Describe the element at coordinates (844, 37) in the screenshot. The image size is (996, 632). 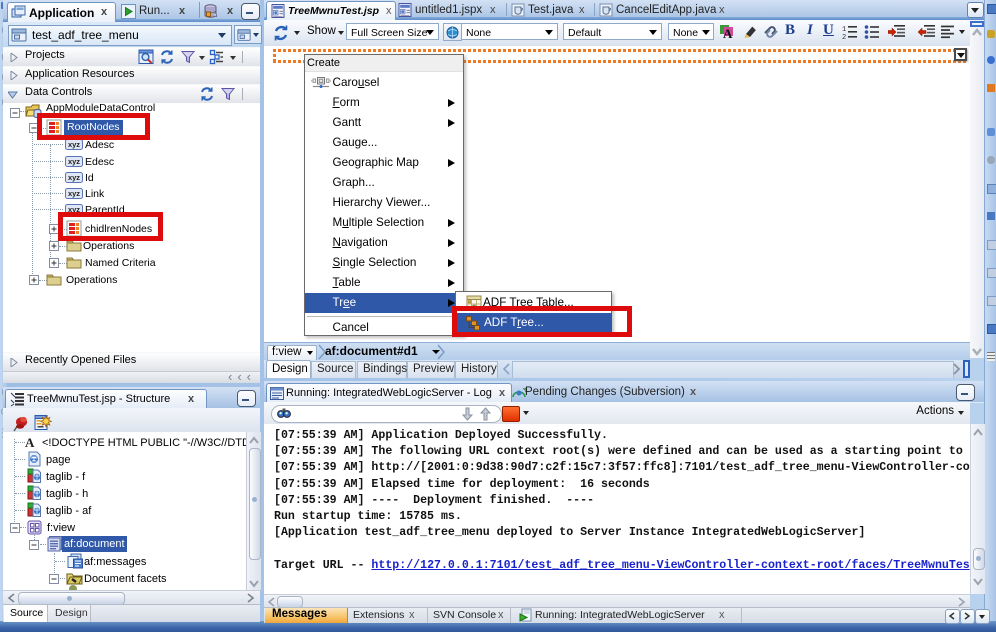
I see `svg-text: 2` at that location.